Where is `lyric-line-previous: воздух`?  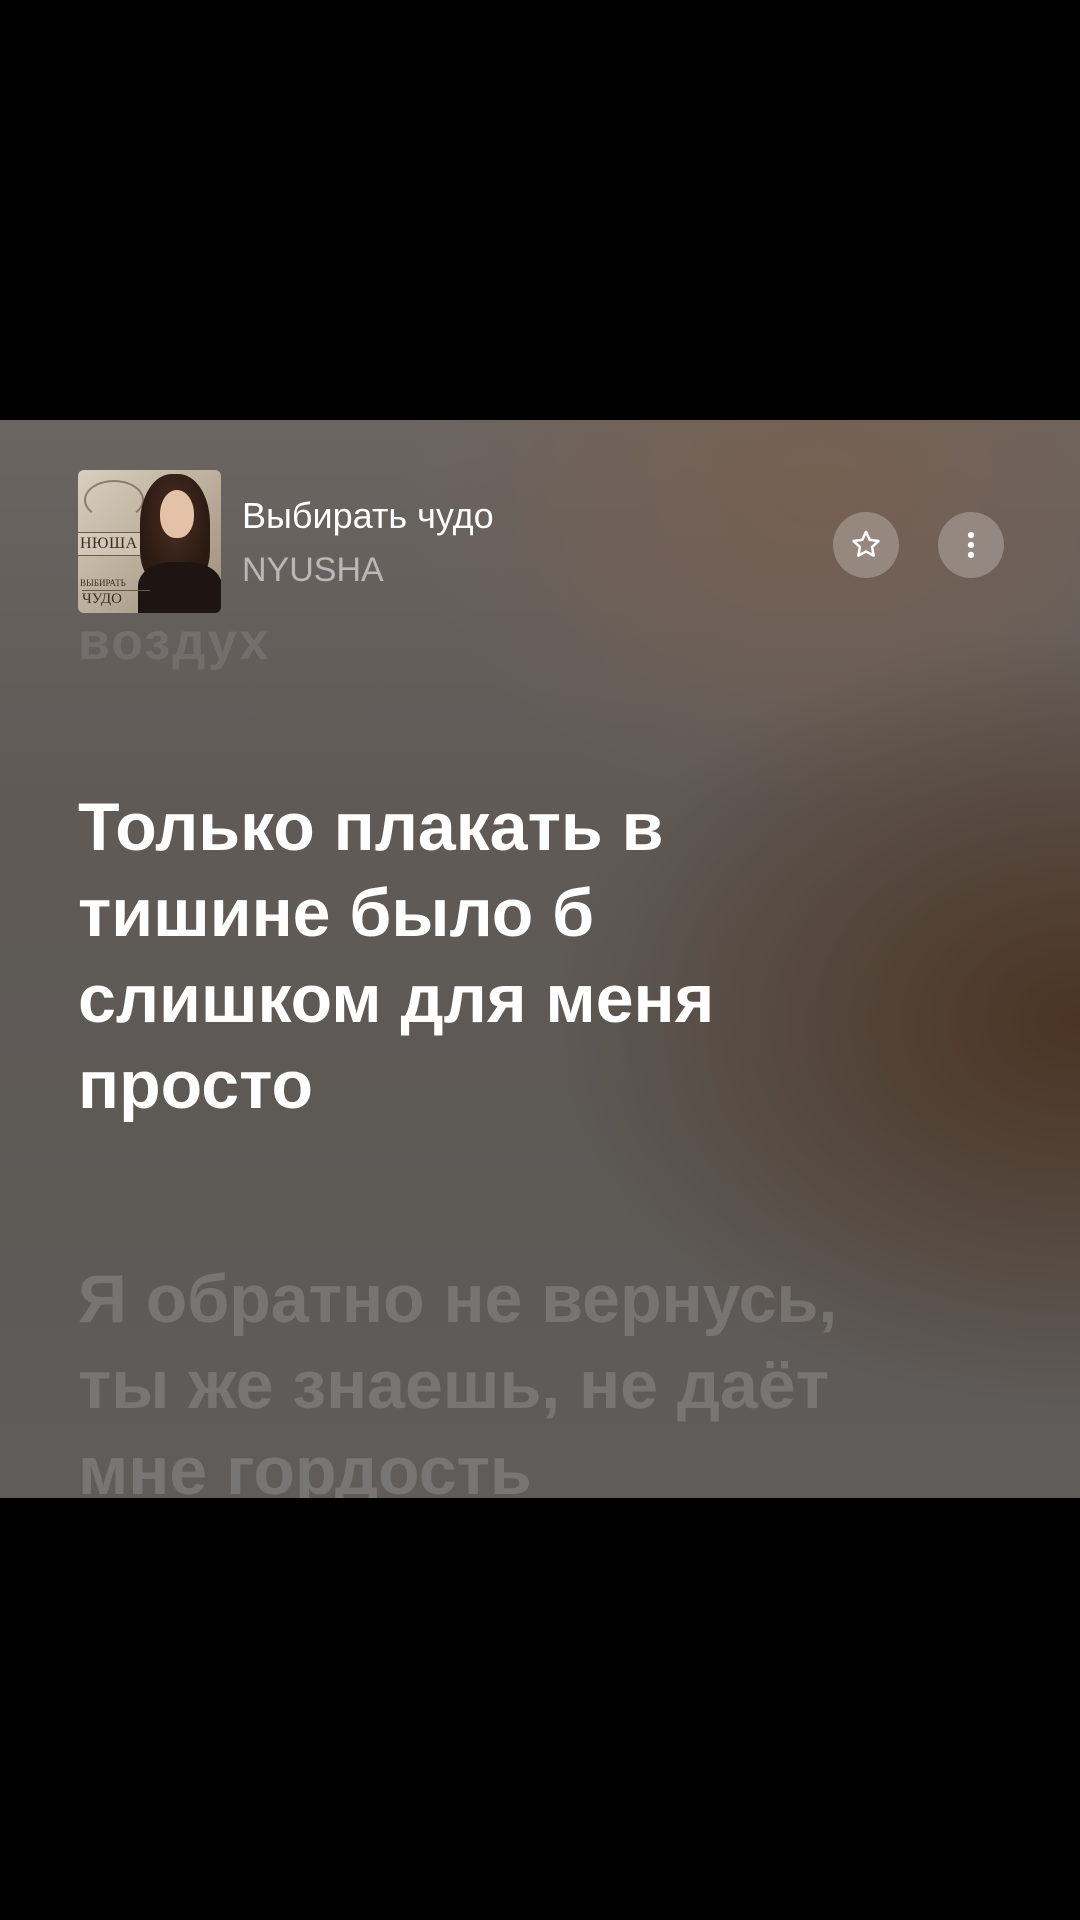
lyric-line-previous: воздух is located at coordinates (174, 642).